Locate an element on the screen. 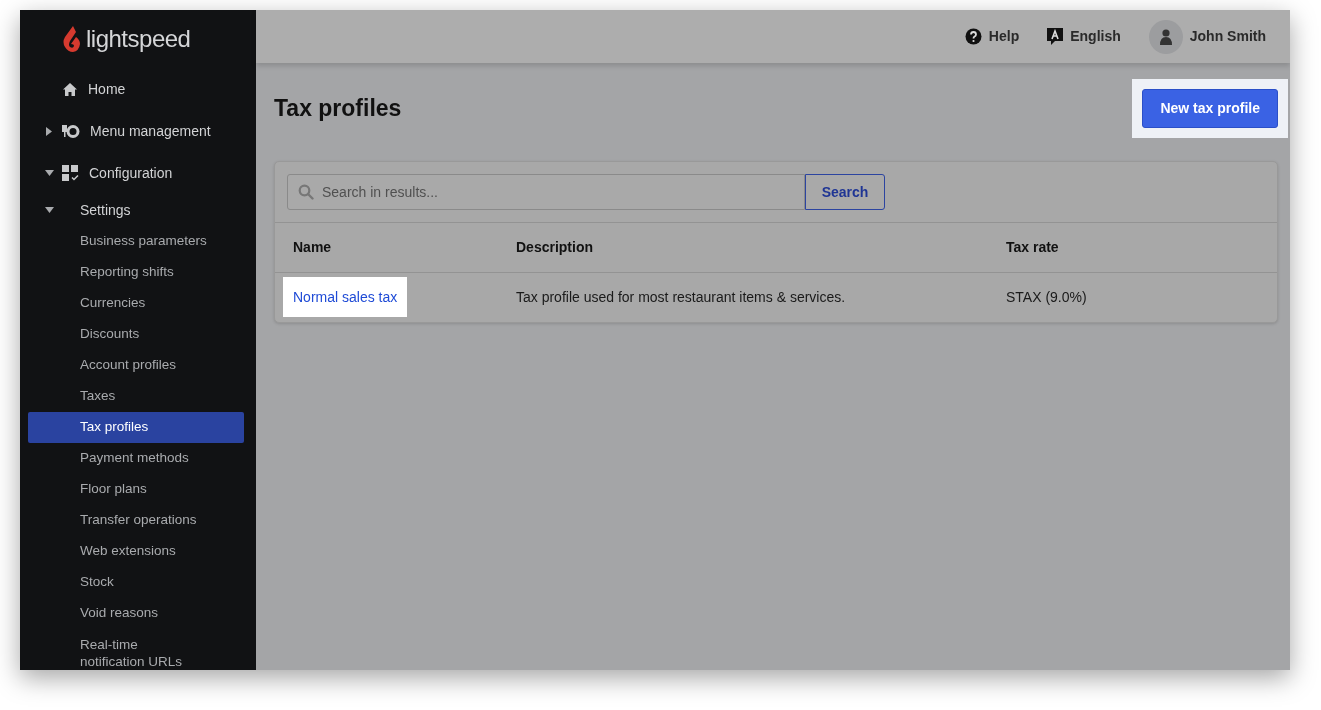 Image resolution: width=1321 pixels, height=710 pixels. column-header: Tax rate is located at coordinates (1141, 247).